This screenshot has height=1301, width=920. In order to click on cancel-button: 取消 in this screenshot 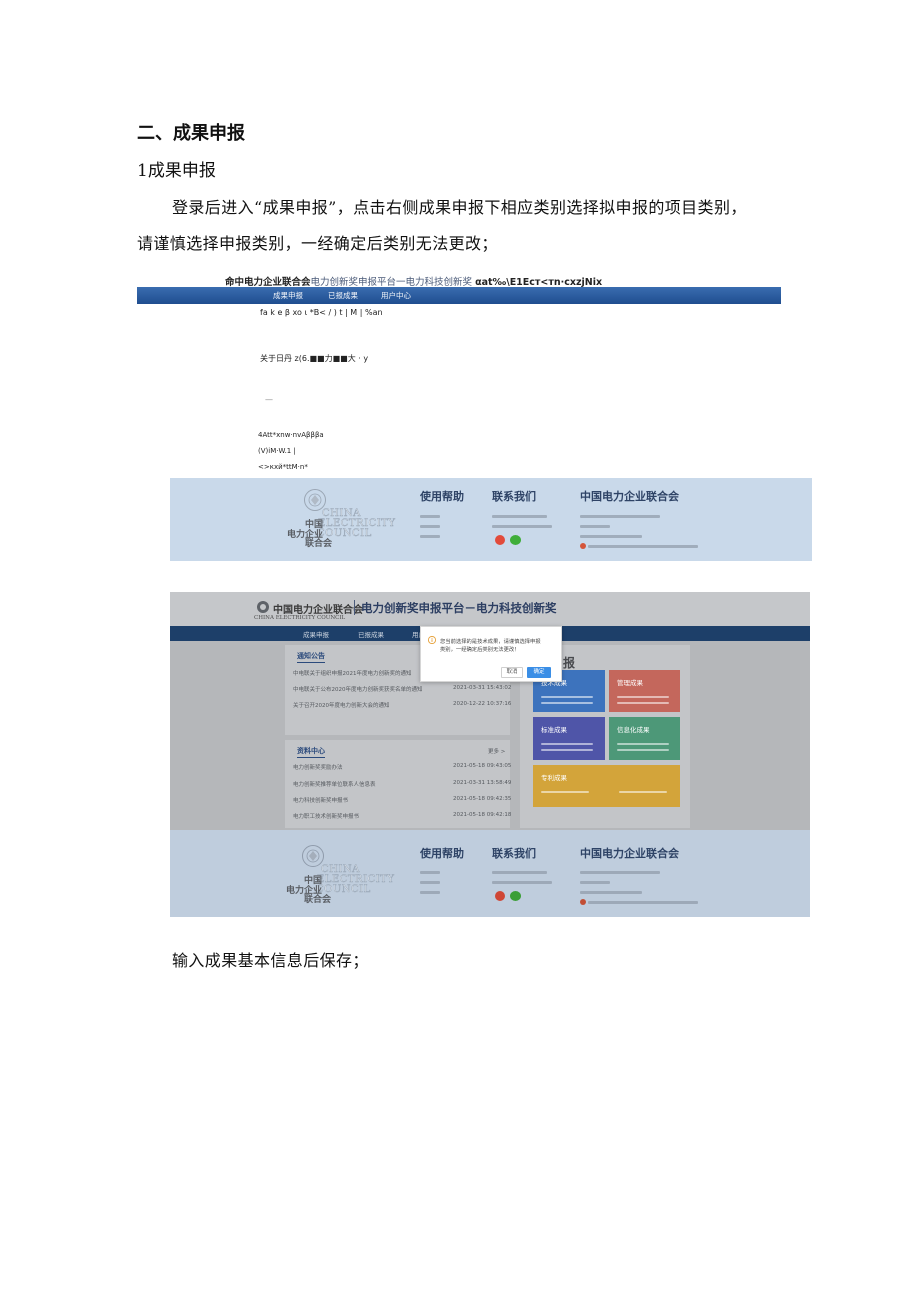, I will do `click(512, 672)`.